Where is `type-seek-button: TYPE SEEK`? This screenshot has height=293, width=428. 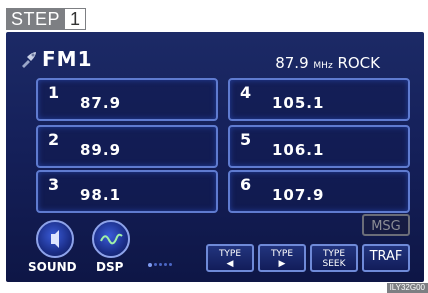 type-seek-button: TYPE SEEK is located at coordinates (334, 258).